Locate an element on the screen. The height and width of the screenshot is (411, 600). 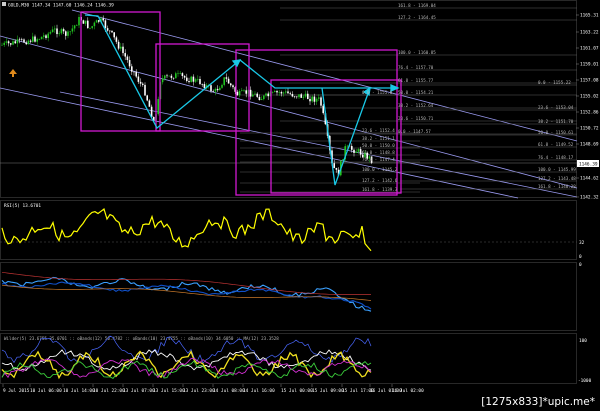
price-label: 1165.31 is located at coordinates (589, 16).